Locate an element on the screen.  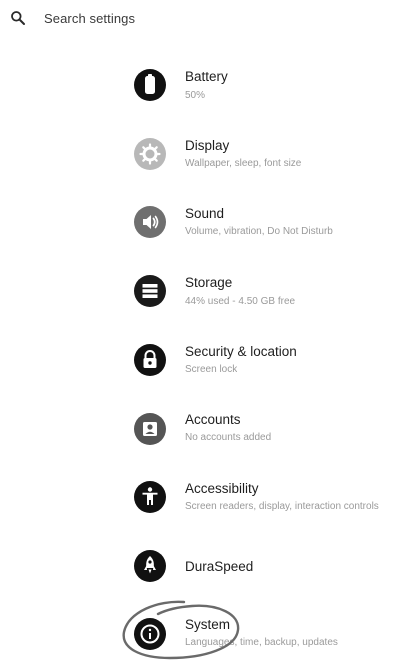
settings-item-storage: Storage 44% used - 4.50 GB free is located at coordinates (268, 294).